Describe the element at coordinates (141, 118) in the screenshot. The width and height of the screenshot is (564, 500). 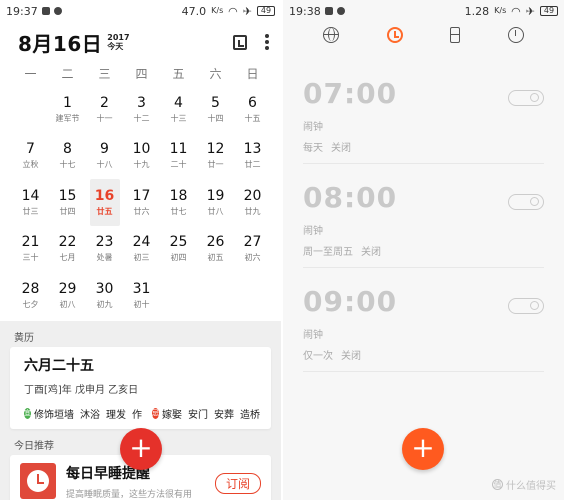
I see `day-lunar: 十二` at that location.